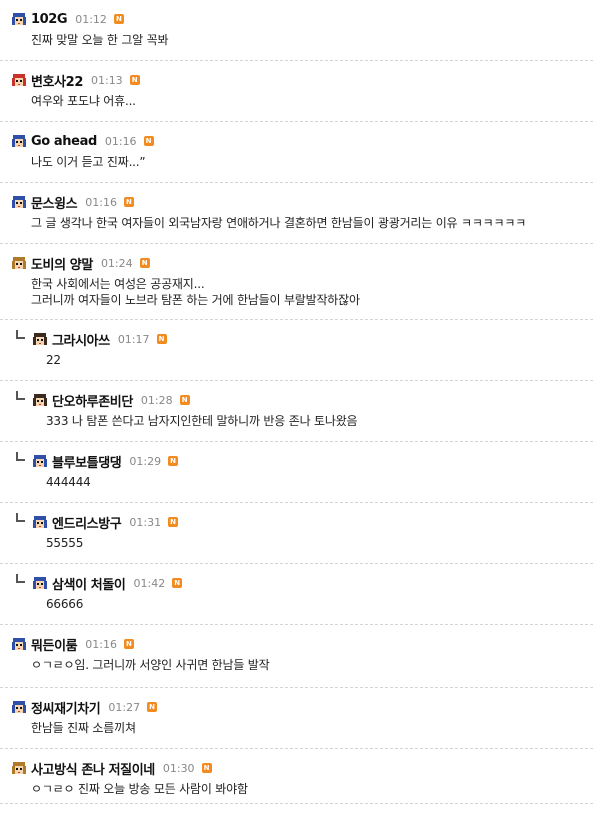  Describe the element at coordinates (66, 707) in the screenshot. I see `author-nickname: 정씨재기차기` at that location.